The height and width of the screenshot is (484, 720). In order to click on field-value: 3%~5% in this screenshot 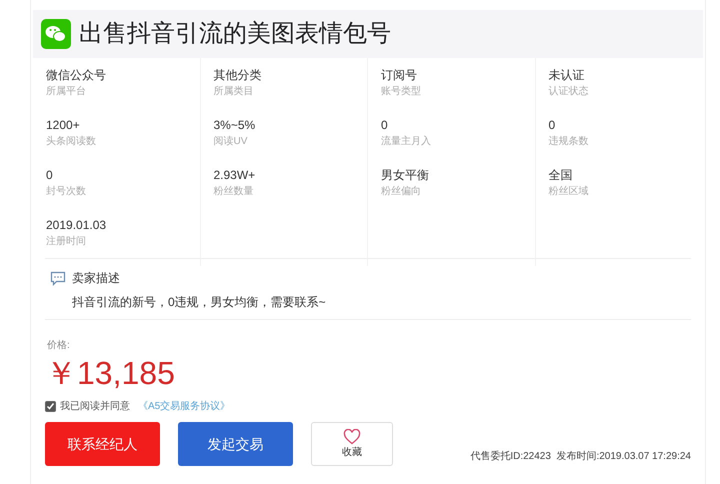, I will do `click(235, 125)`.